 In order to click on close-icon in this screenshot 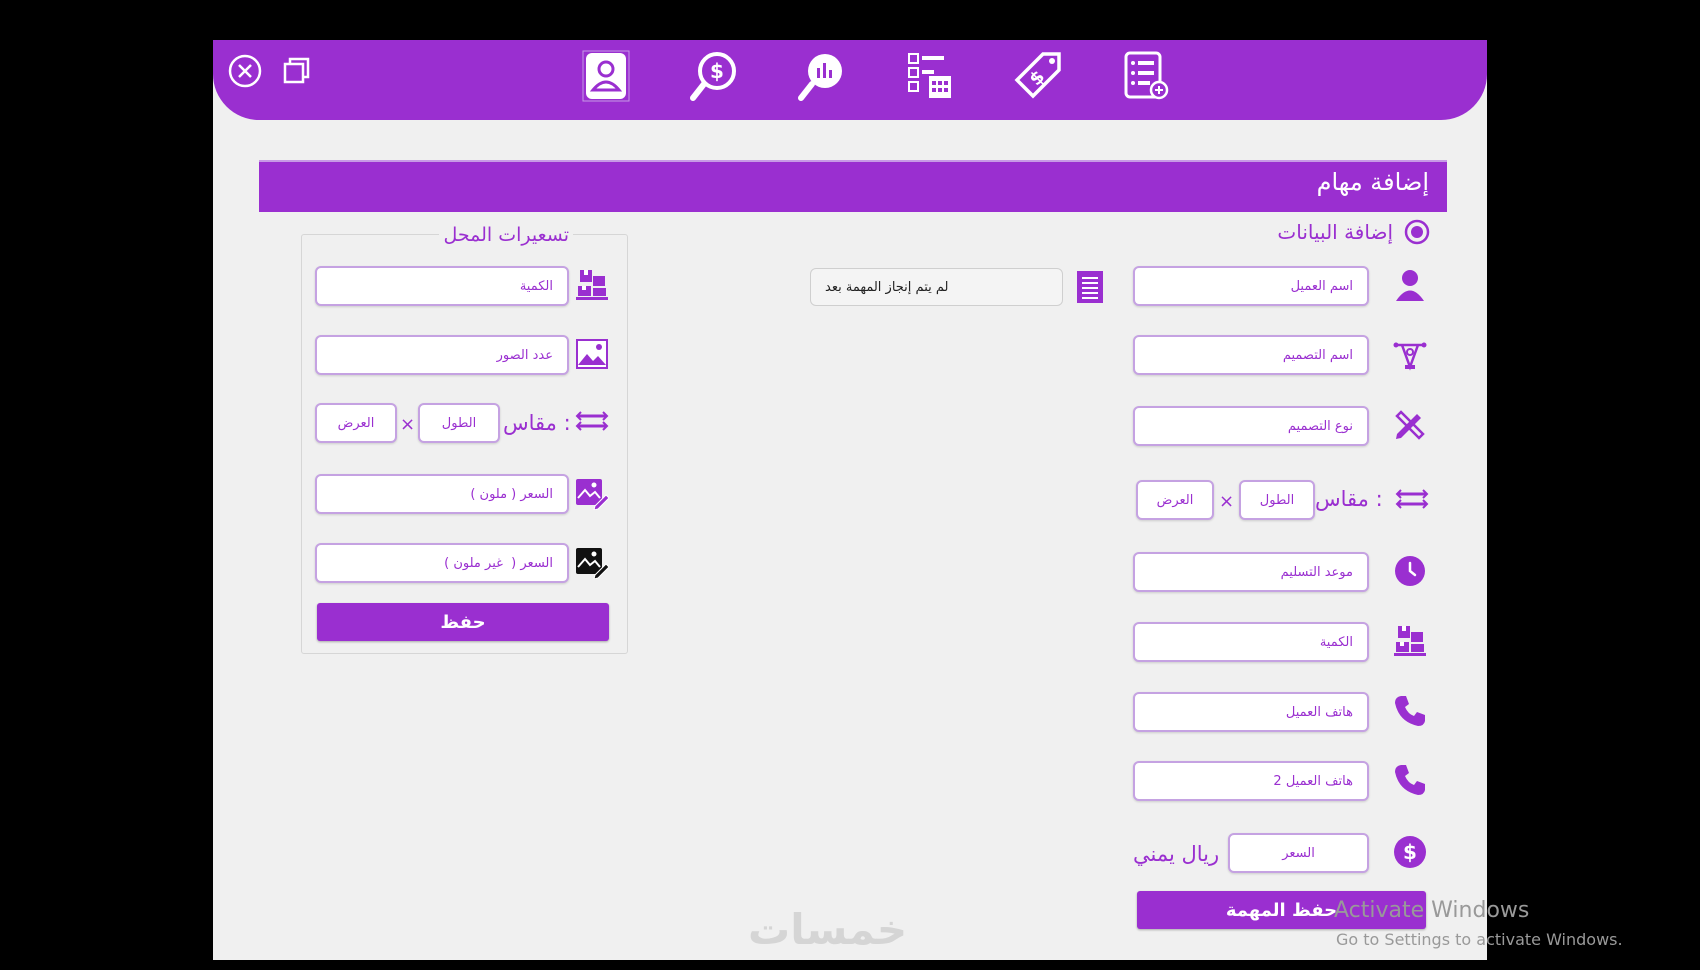, I will do `click(245, 71)`.